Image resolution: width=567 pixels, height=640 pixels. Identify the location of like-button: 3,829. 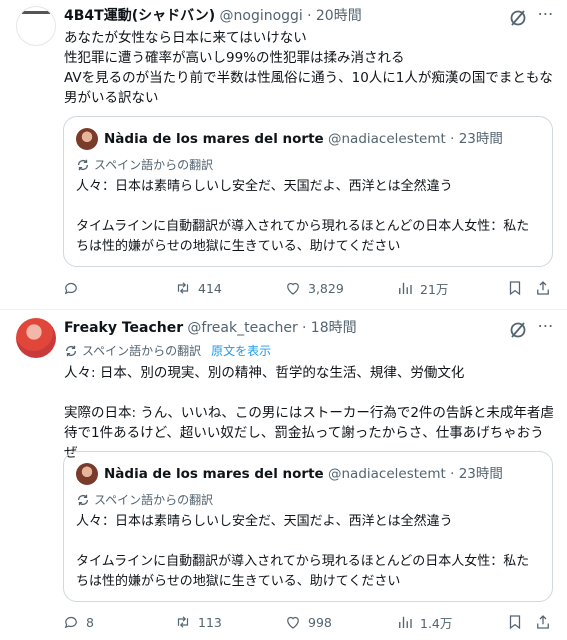
(314, 288).